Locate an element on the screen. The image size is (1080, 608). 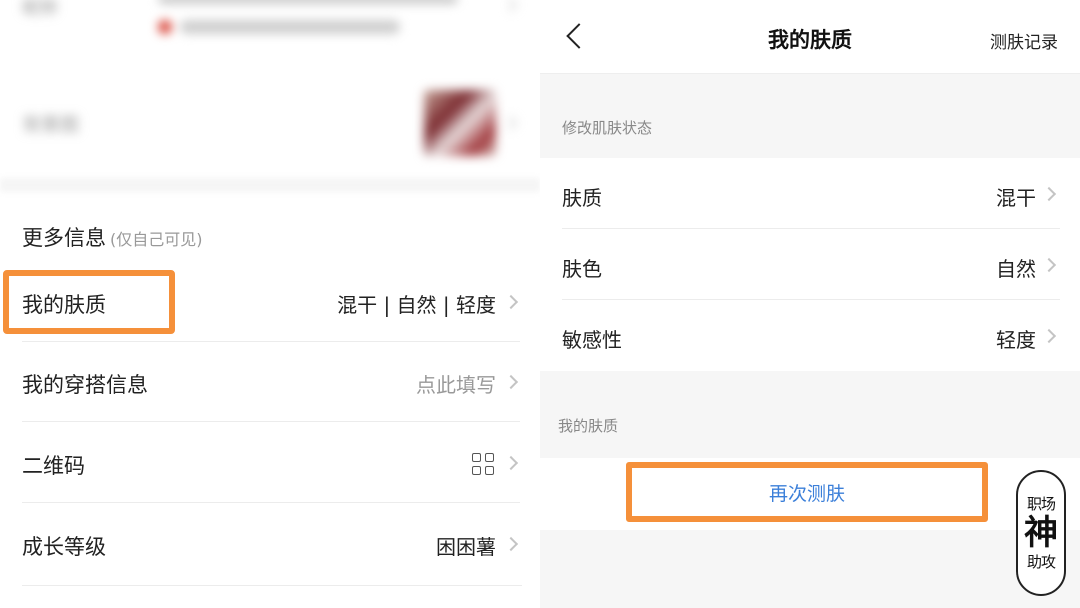
retest-skin-button: 再次测肤 is located at coordinates (807, 492).